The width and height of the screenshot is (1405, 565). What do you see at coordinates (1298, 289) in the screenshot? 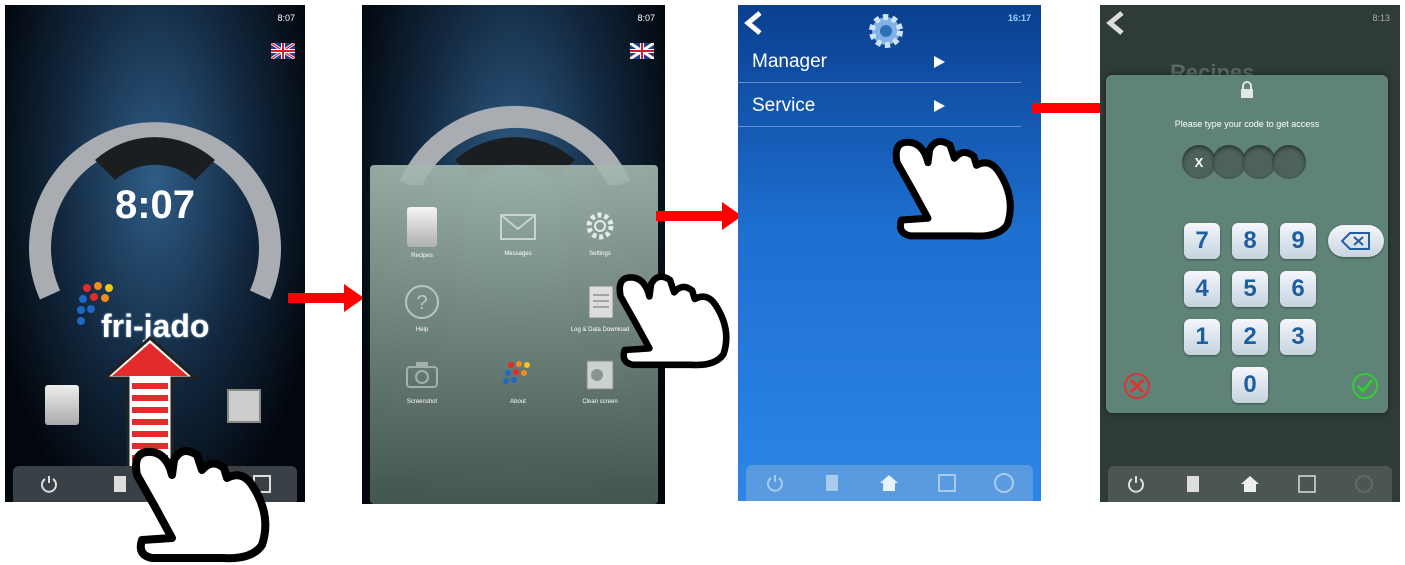
I see `key-6: 6` at bounding box center [1298, 289].